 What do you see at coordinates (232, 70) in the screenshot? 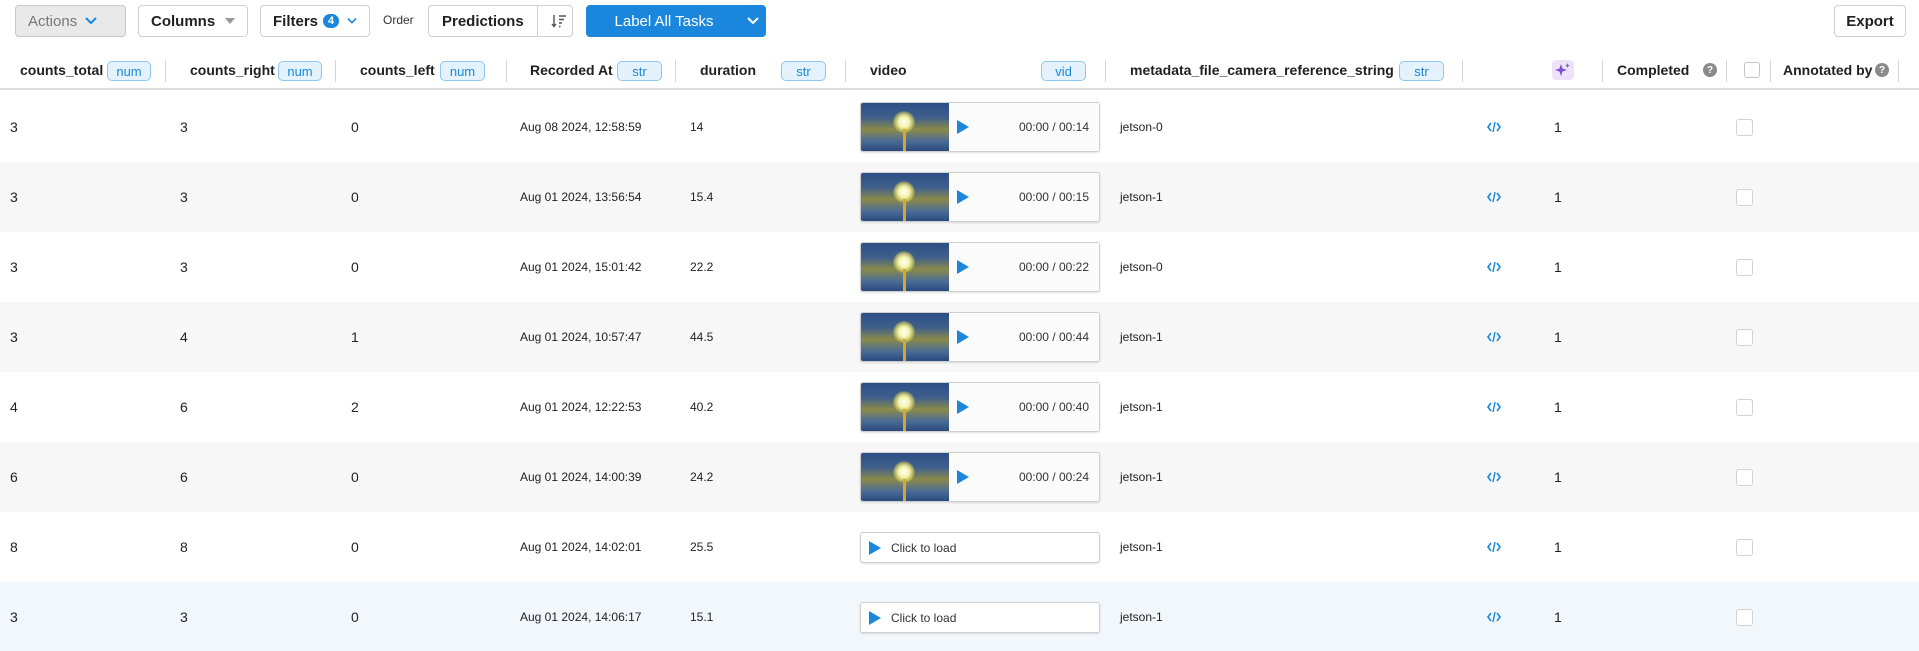
I see `column-header-counts-right: counts_right` at bounding box center [232, 70].